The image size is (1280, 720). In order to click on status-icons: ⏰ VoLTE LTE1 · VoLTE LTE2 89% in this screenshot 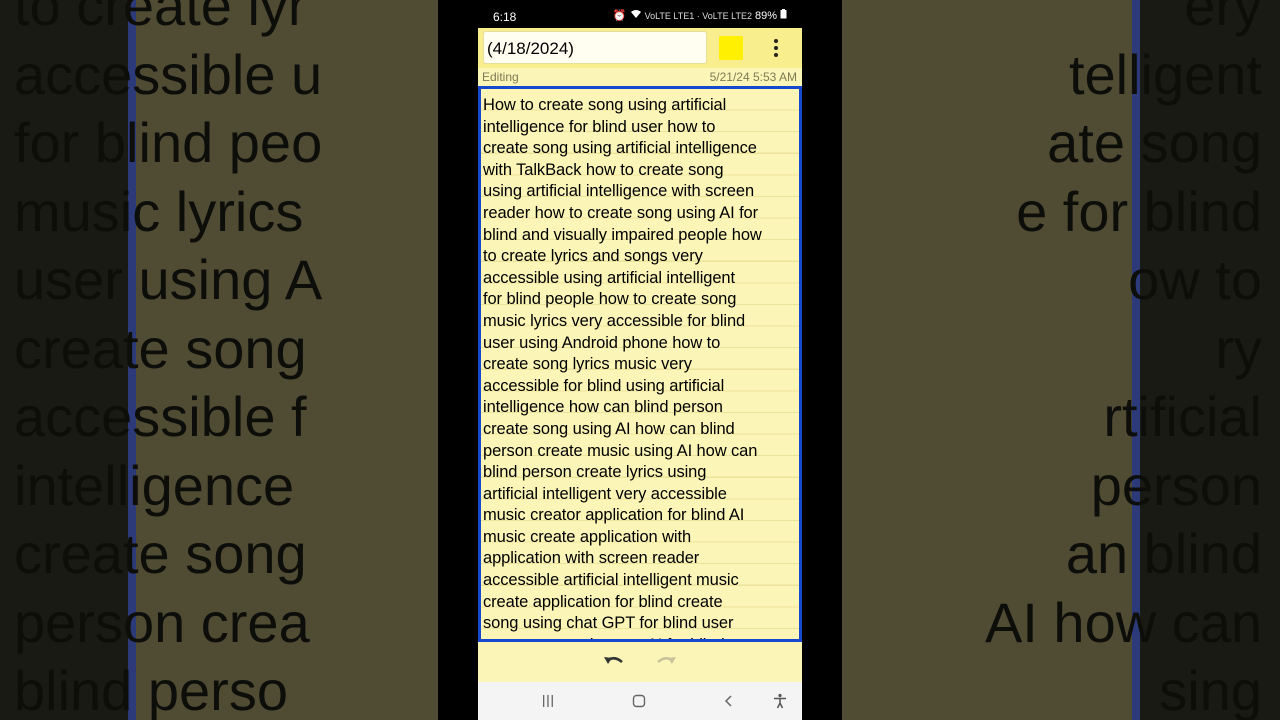, I will do `click(700, 15)`.